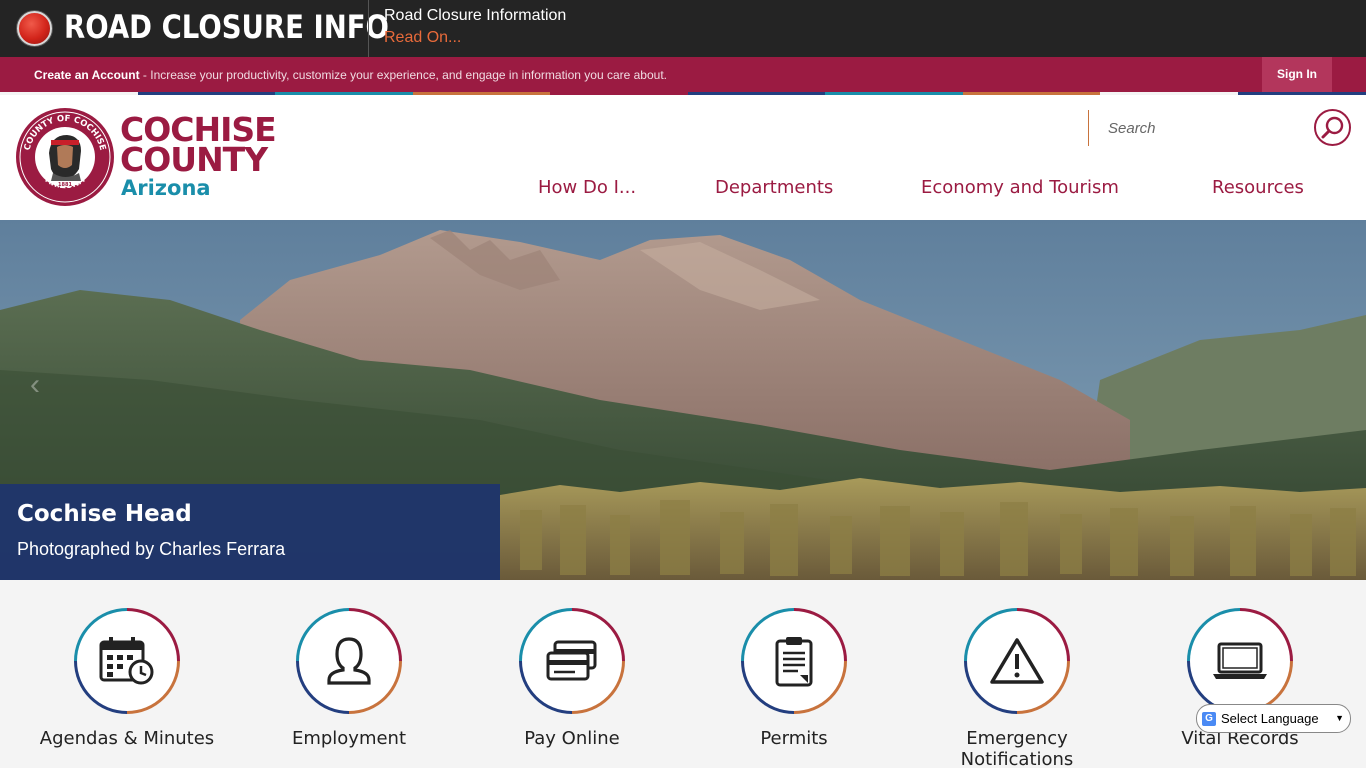 The image size is (1366, 768). I want to click on logo-line-county: COUNTY, so click(194, 159).